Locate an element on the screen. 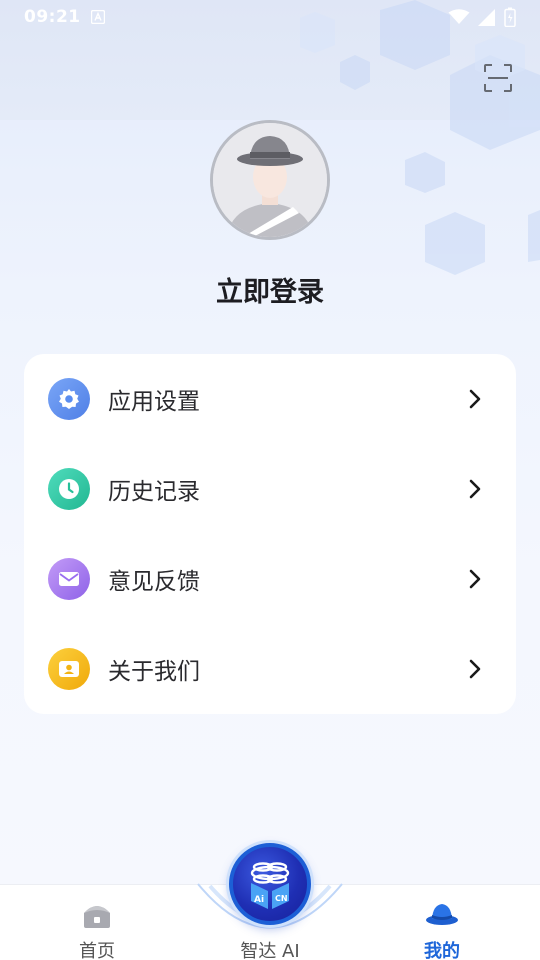 The height and width of the screenshot is (960, 540). battery-icon is located at coordinates (510, 17).